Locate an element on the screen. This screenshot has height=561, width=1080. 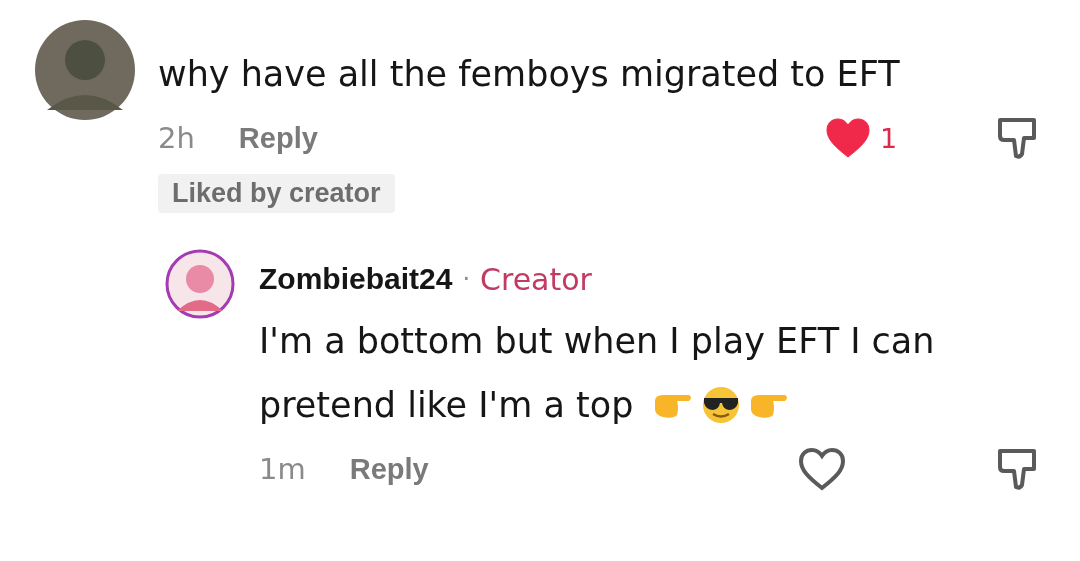
creator-label: Creator is located at coordinates (536, 279).